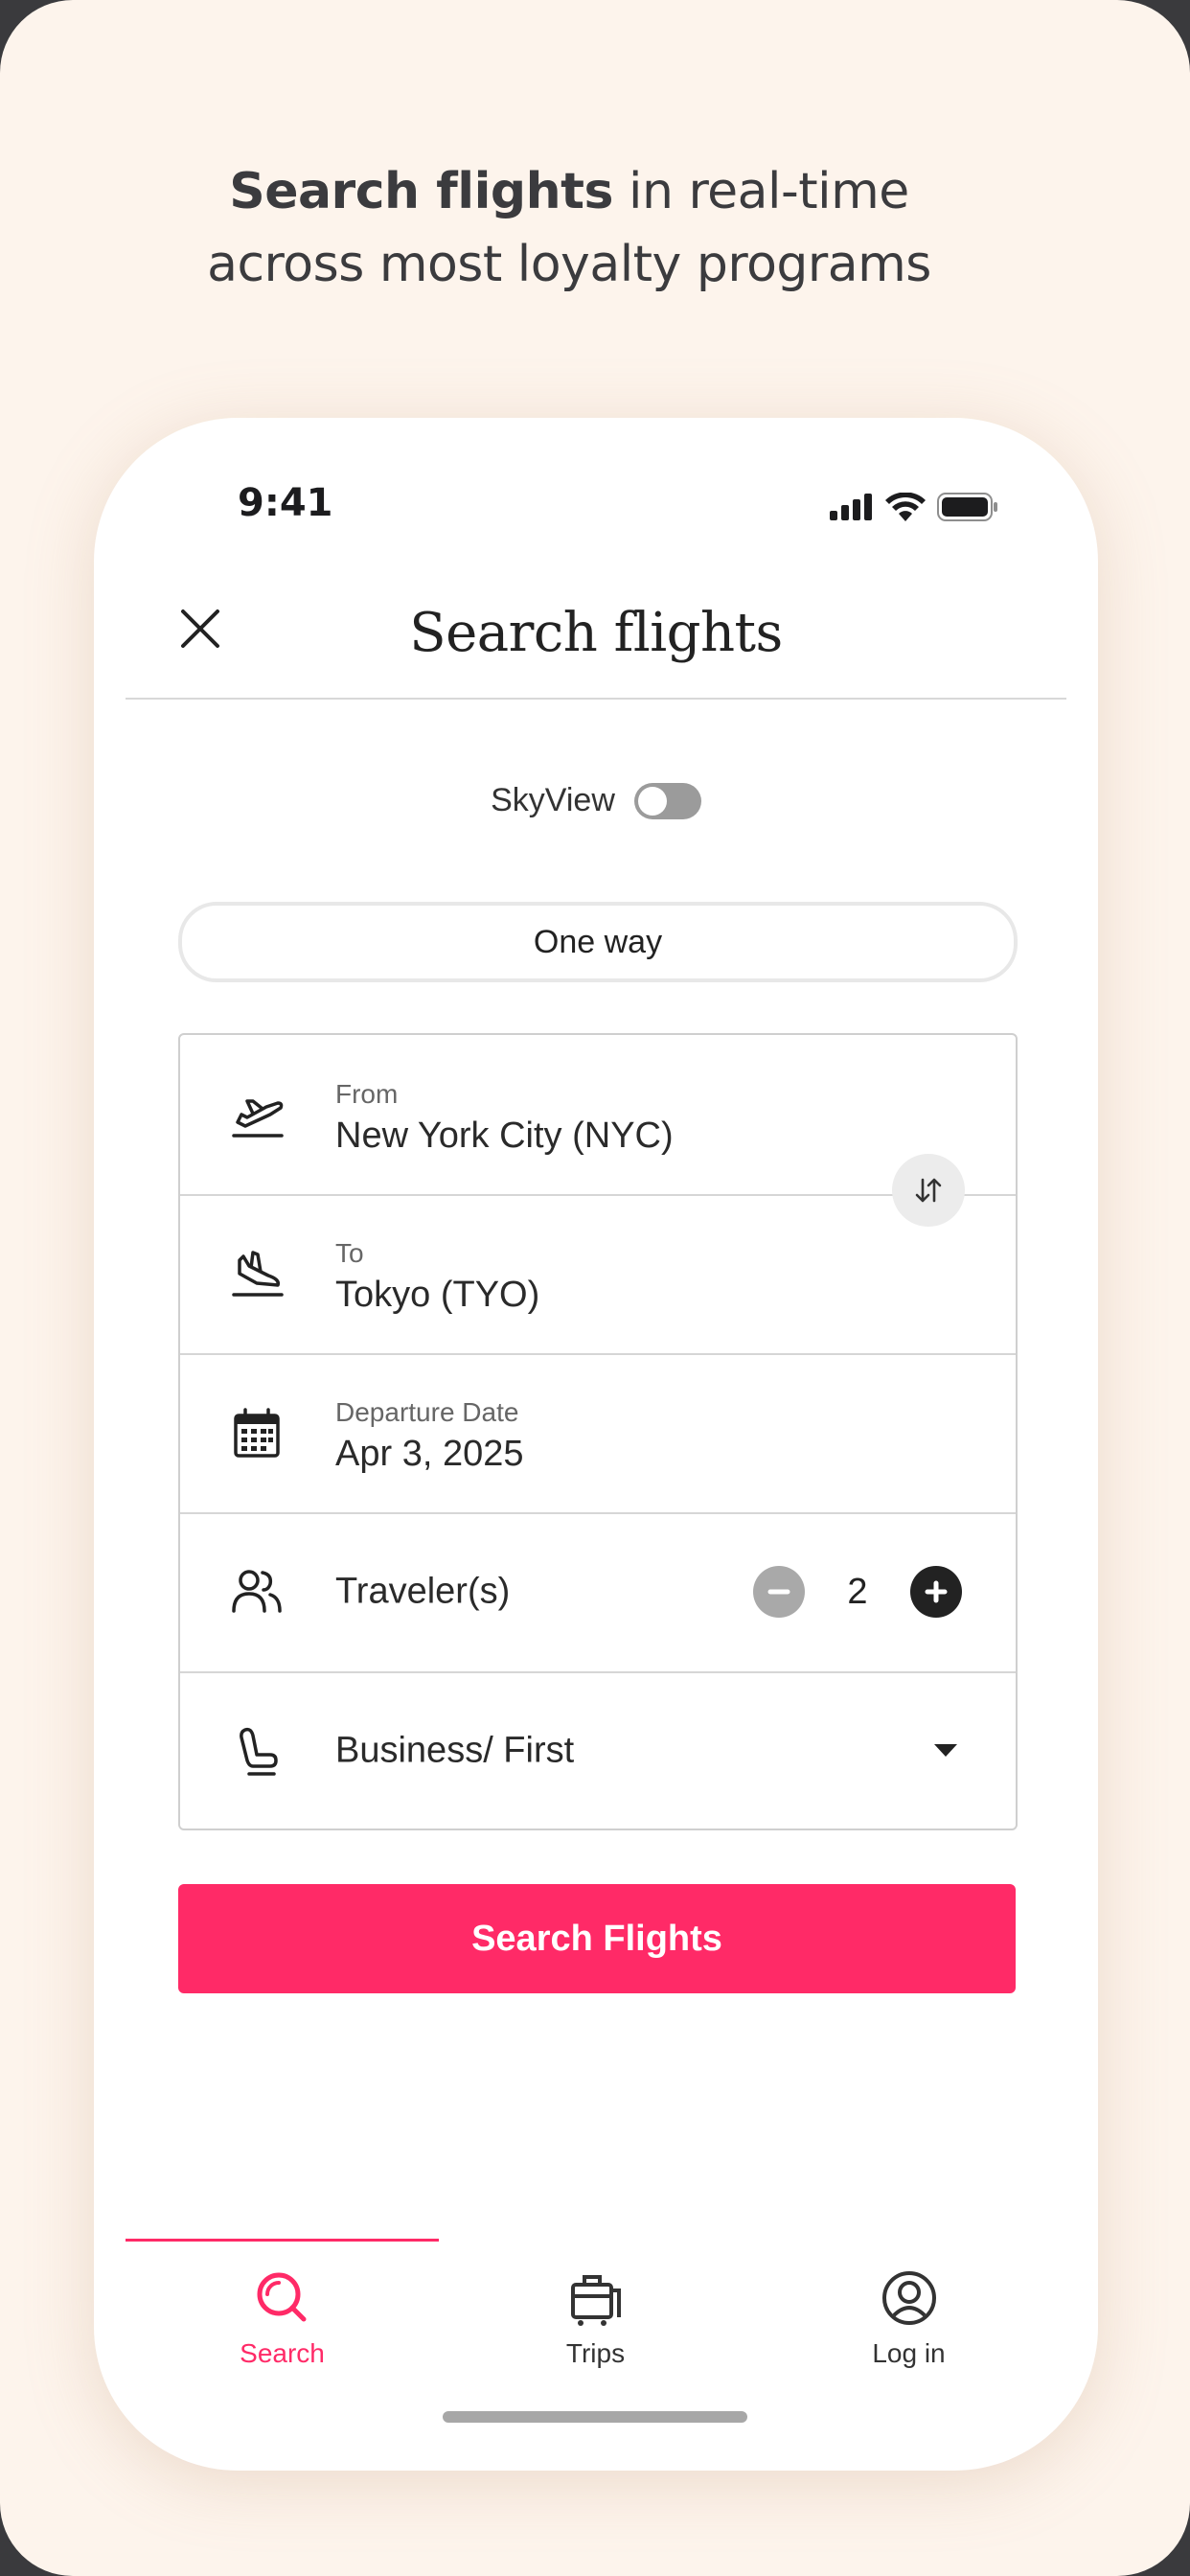 The image size is (1190, 2576). Describe the element at coordinates (761, 191) in the screenshot. I see `headline-rest: in real-time` at that location.